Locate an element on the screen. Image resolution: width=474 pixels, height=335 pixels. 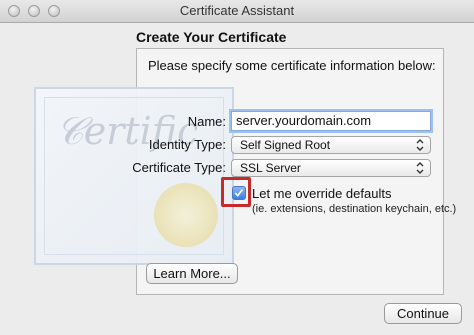
identity-type-select: Self Signed Root is located at coordinates (331, 145).